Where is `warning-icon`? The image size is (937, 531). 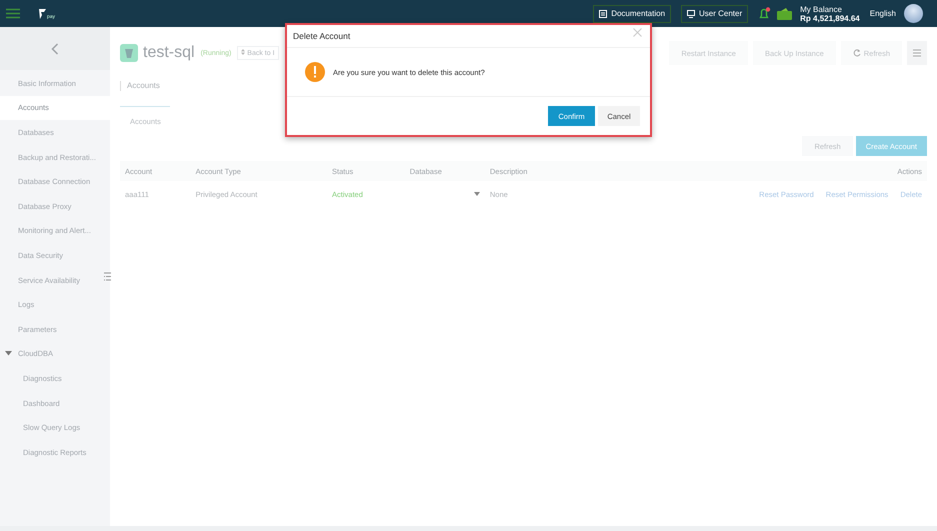
warning-icon is located at coordinates (315, 72).